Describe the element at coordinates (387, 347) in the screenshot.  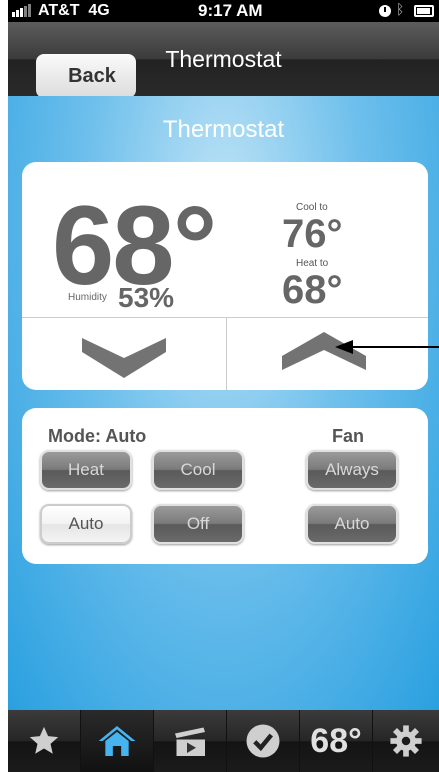
I see `annotation-arrow-icon` at that location.